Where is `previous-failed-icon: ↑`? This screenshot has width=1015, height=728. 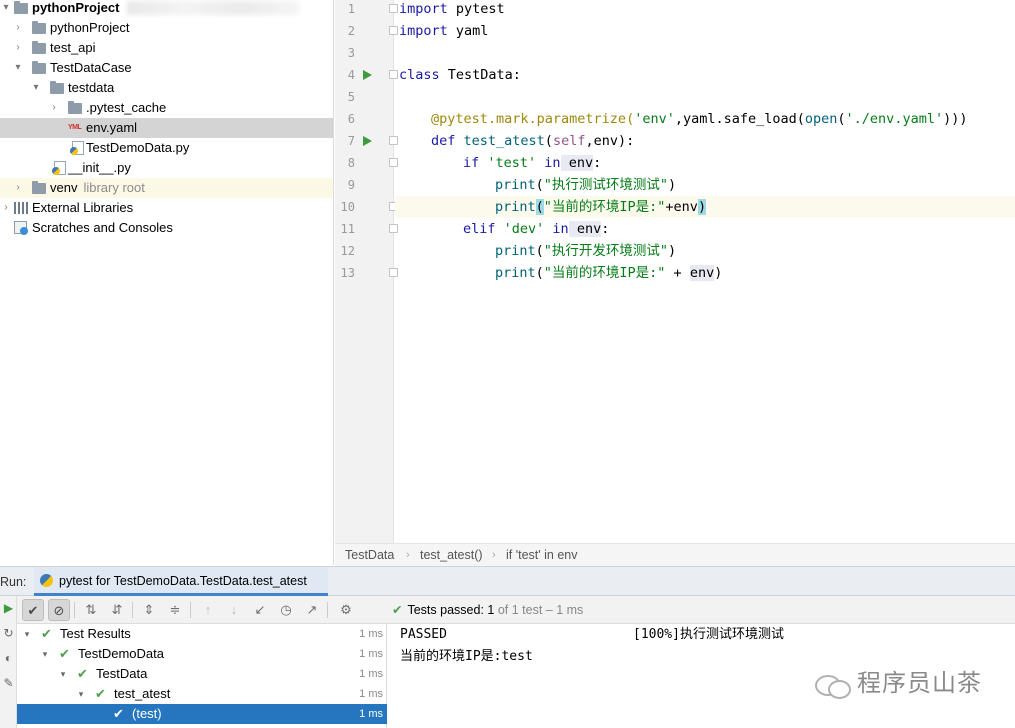
previous-failed-icon: ↑ is located at coordinates (208, 610).